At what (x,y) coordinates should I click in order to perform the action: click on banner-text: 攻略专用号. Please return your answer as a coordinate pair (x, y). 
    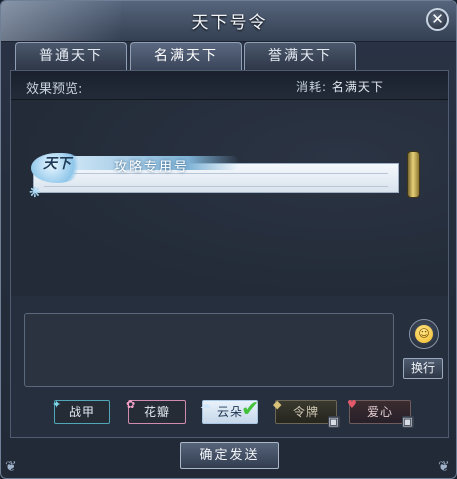
    Looking at the image, I should click on (152, 167).